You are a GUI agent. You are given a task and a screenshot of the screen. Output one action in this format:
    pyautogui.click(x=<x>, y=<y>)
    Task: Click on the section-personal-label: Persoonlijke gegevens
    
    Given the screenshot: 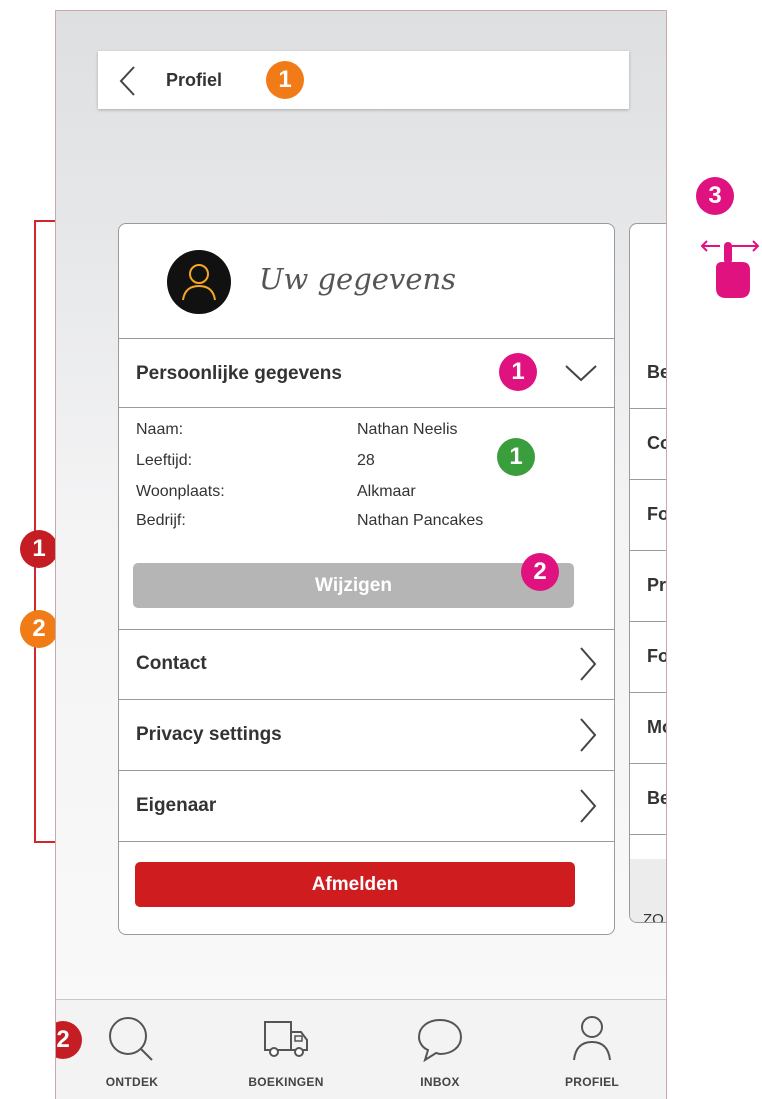 What is the action you would take?
    pyautogui.click(x=239, y=373)
    